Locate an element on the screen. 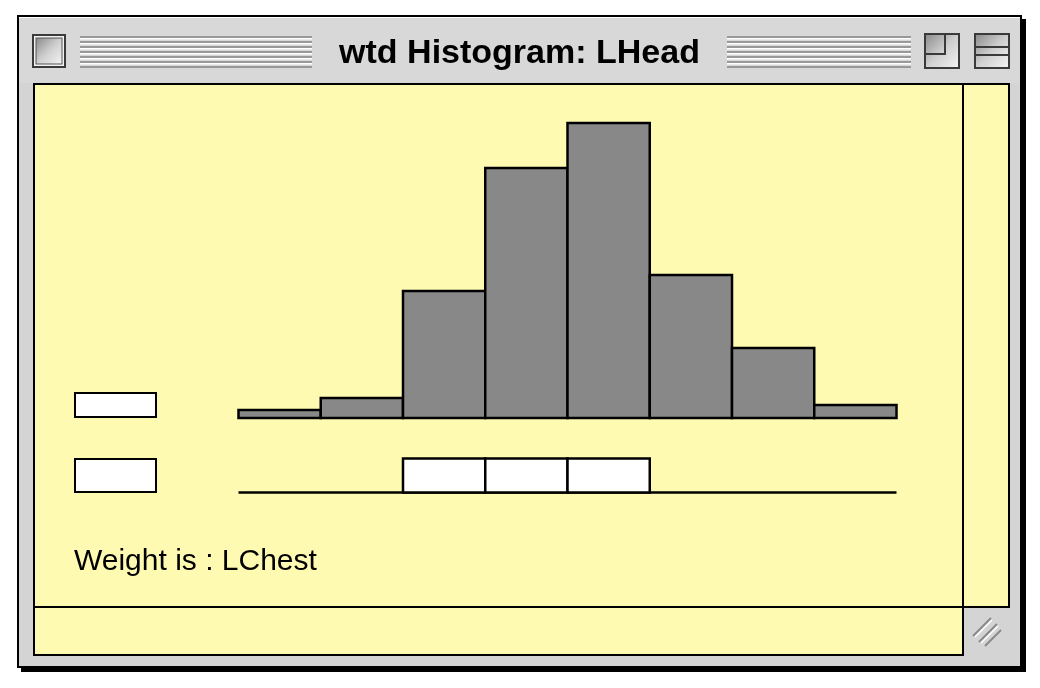 Image resolution: width=1040 pixels, height=688 pixels. window-title: wtd Histogram: LHead is located at coordinates (519, 50).